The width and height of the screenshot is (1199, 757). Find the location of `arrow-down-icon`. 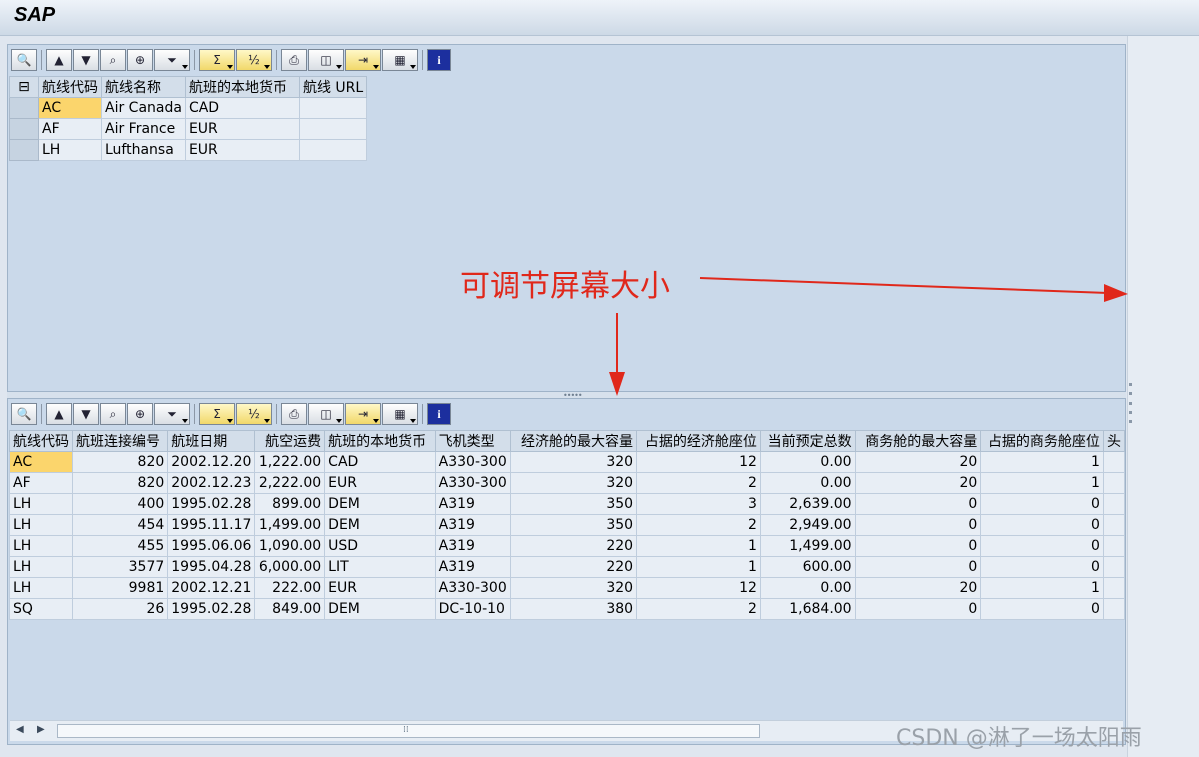

arrow-down-icon is located at coordinates (617, 354).